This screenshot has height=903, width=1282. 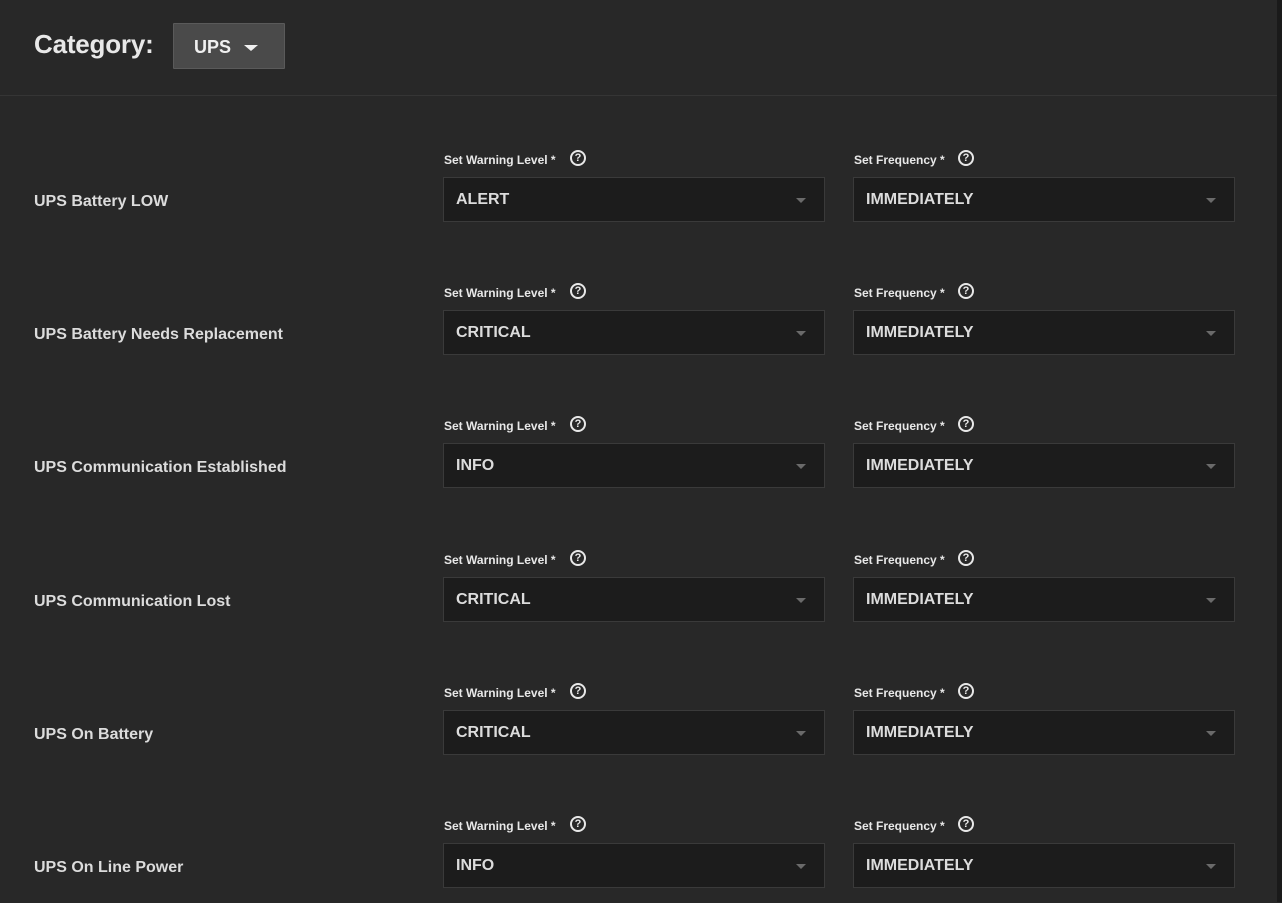 What do you see at coordinates (160, 467) in the screenshot?
I see `alert-name: UPS Communication Established` at bounding box center [160, 467].